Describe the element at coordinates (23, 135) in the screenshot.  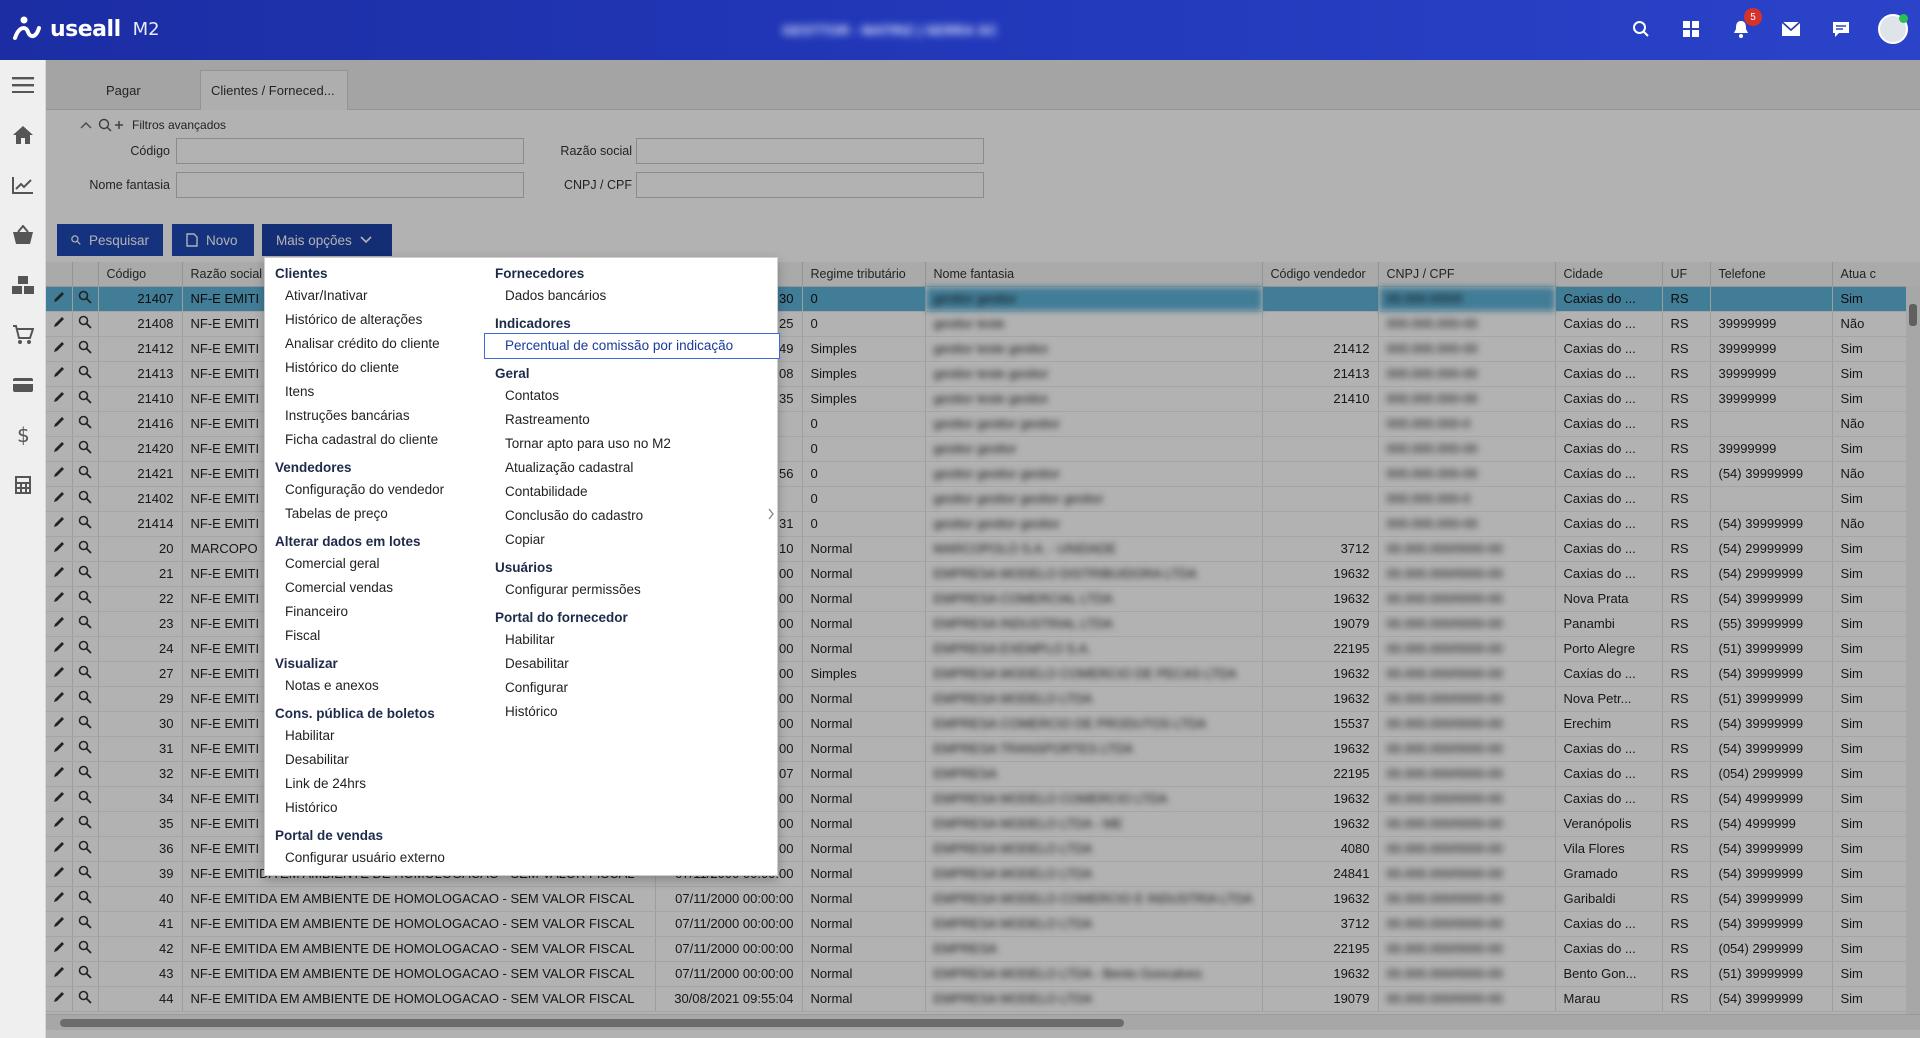
I see `home-icon` at that location.